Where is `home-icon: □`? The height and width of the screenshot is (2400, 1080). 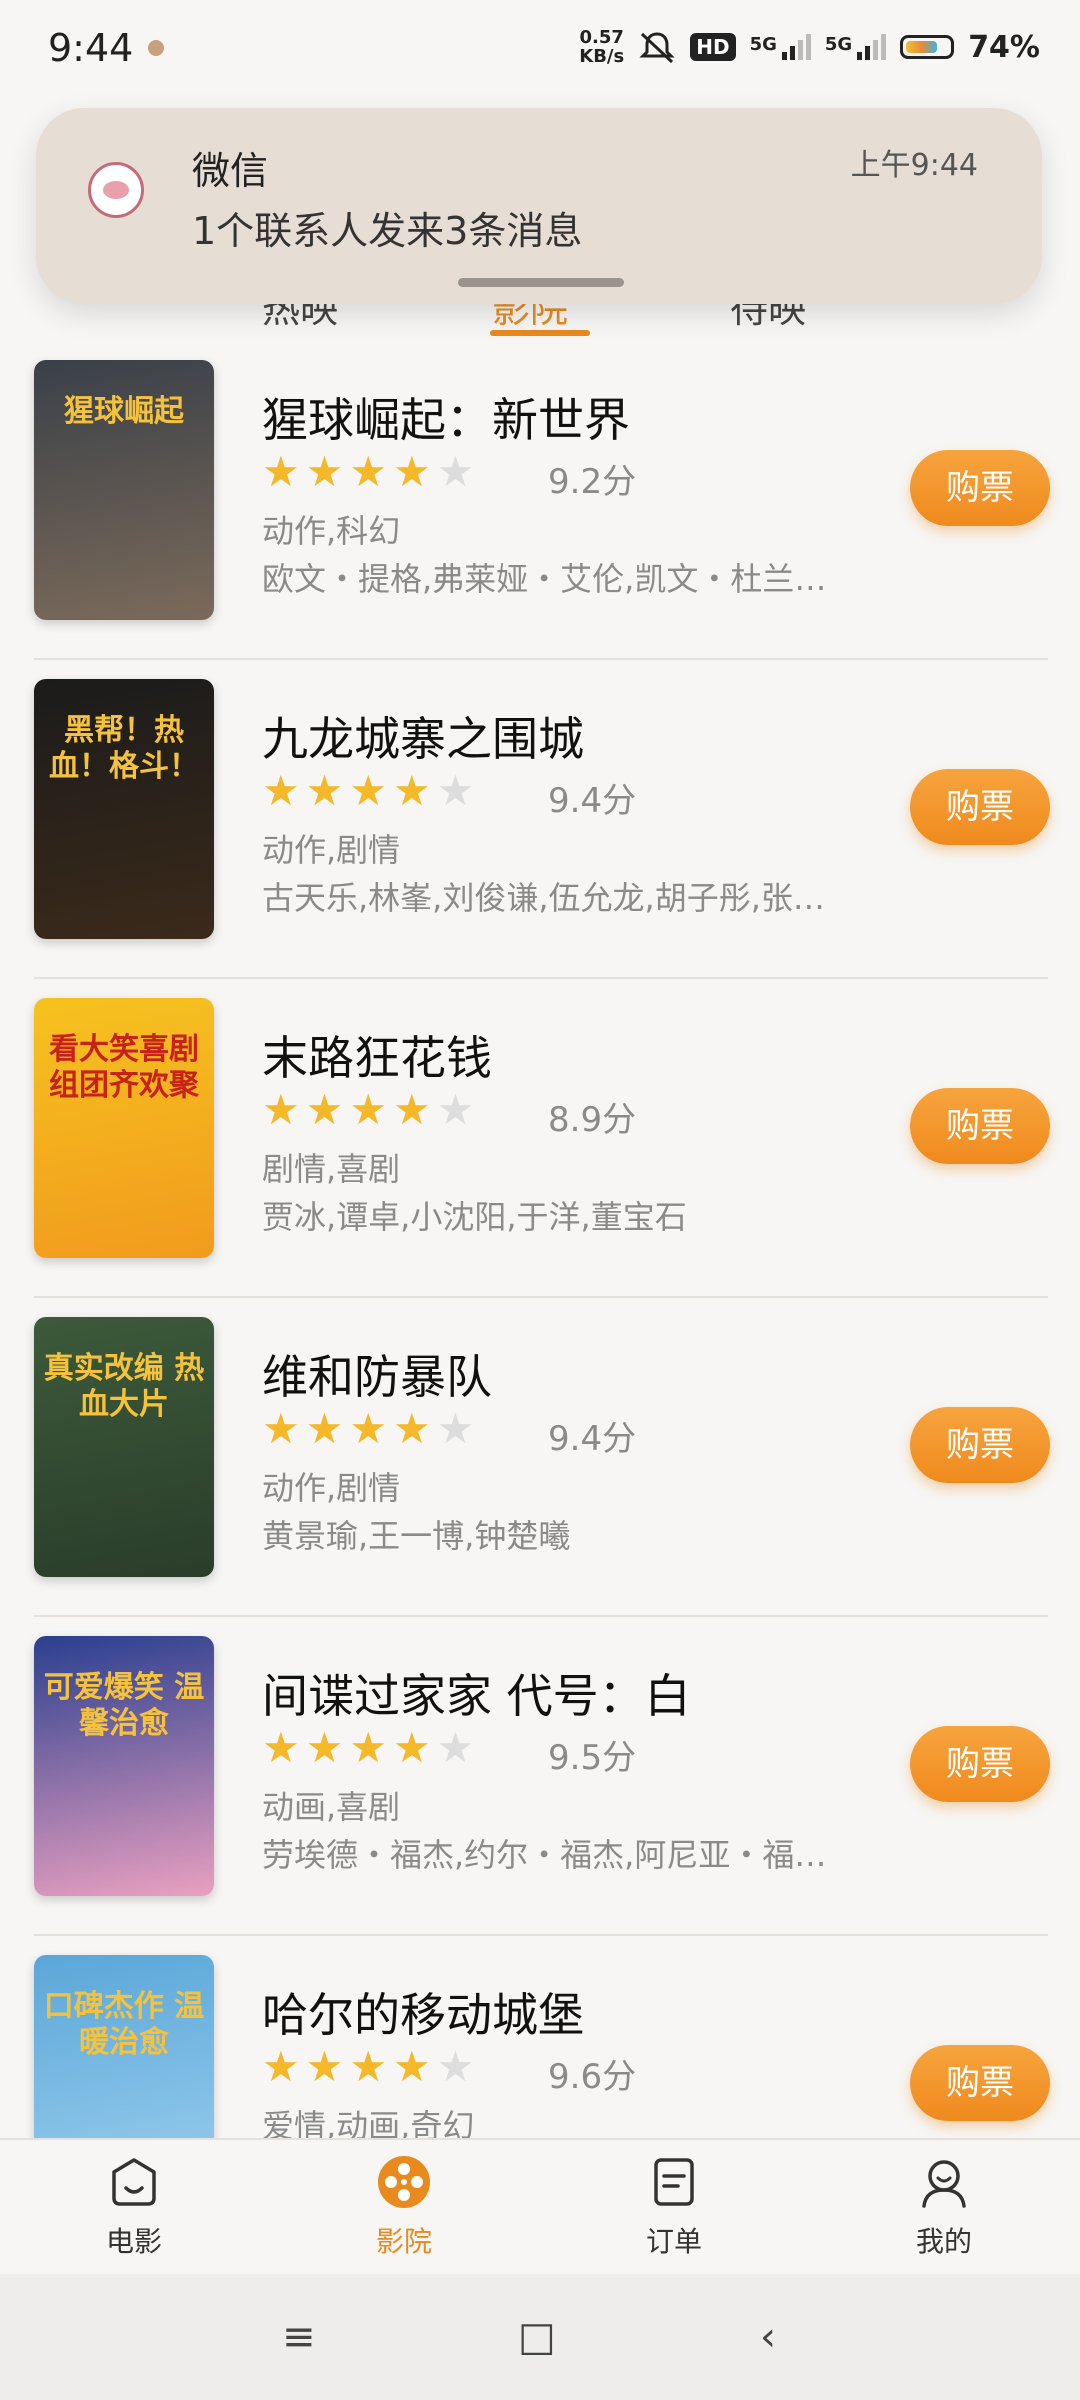
home-icon: □ is located at coordinates (537, 2337).